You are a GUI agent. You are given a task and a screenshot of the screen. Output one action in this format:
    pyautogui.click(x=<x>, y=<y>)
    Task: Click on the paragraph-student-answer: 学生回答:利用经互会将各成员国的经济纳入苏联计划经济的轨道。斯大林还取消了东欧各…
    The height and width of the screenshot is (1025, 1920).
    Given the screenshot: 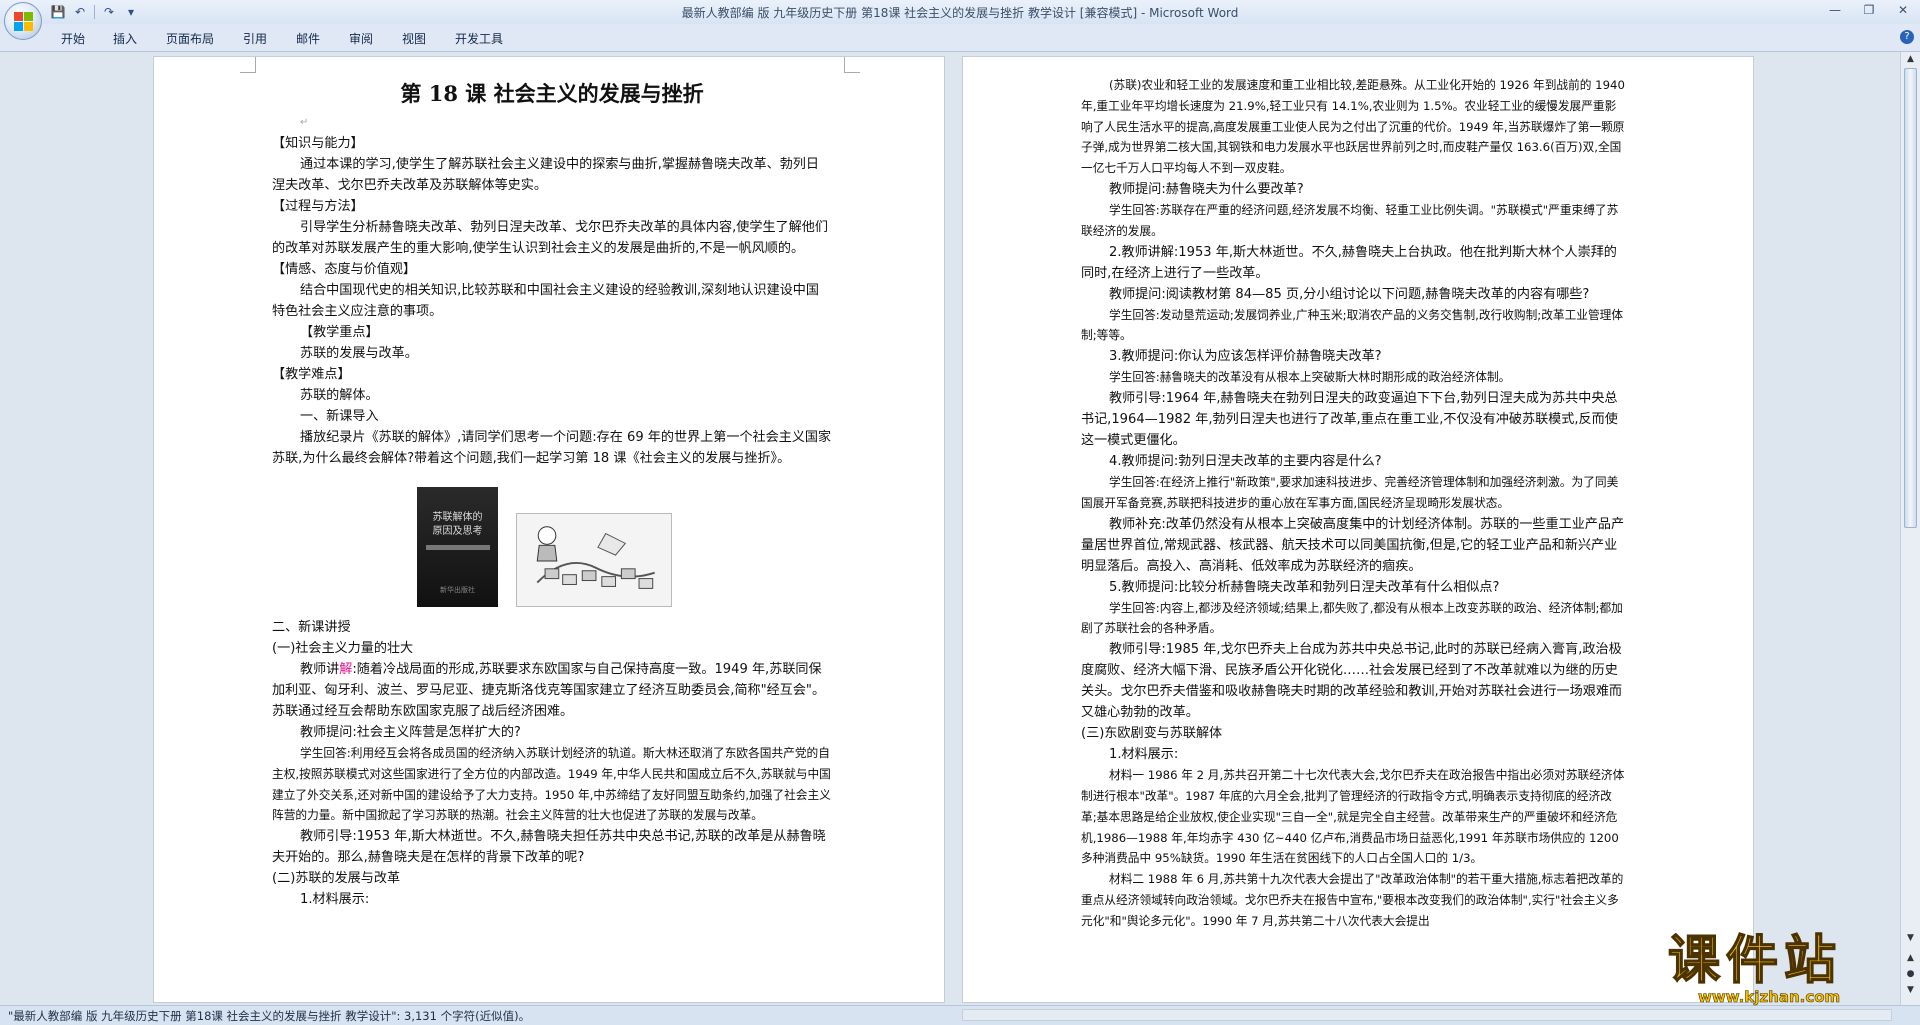 What is the action you would take?
    pyautogui.click(x=551, y=784)
    